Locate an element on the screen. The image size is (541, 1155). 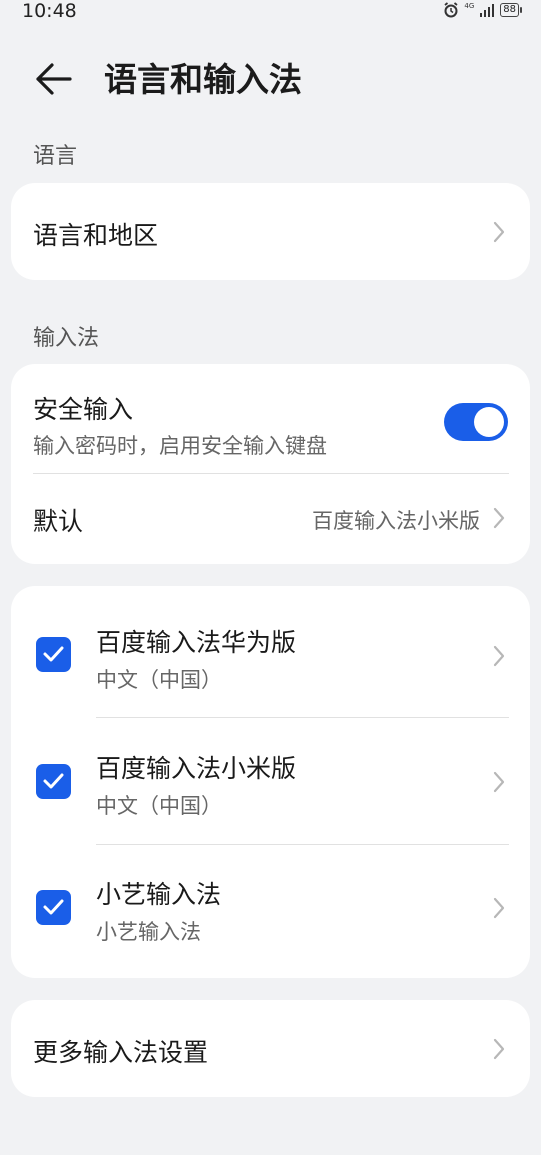
input-method-name: 百度输入法华为版 is located at coordinates (196, 642).